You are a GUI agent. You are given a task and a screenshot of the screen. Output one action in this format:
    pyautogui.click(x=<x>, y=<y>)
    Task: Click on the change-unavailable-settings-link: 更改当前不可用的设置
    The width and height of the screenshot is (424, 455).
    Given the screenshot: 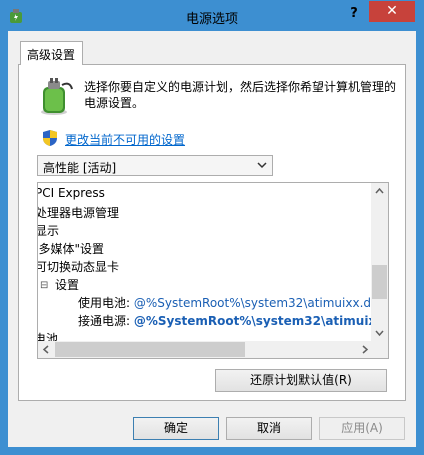 What is the action you would take?
    pyautogui.click(x=125, y=139)
    